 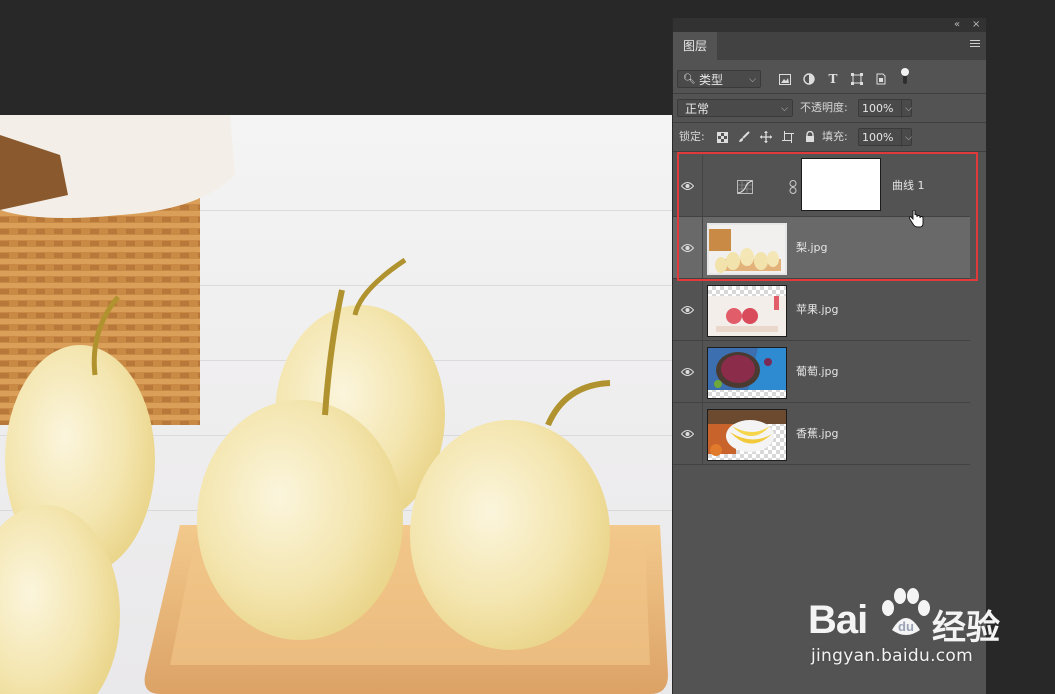 I want to click on fill-label: 填充:, so click(x=835, y=136).